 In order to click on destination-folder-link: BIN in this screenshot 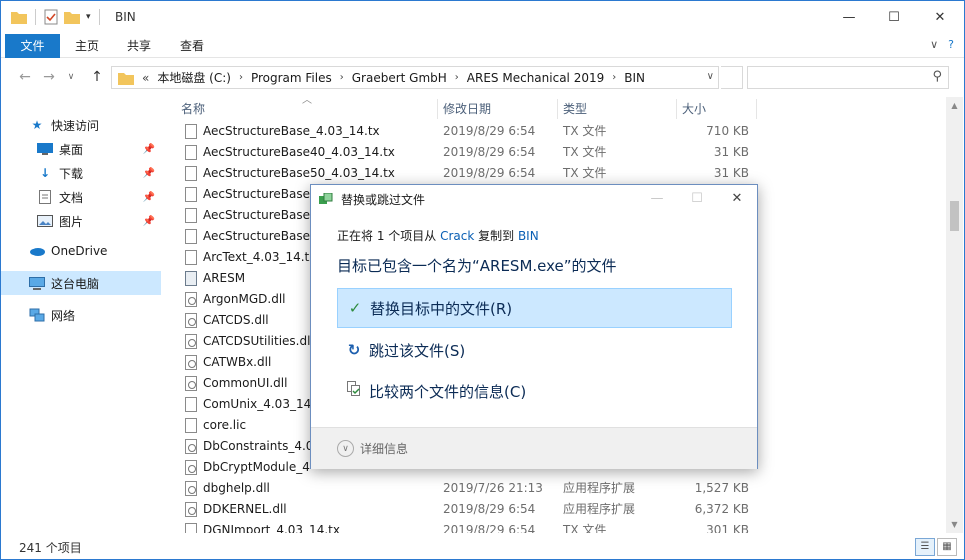, I will do `click(528, 236)`.